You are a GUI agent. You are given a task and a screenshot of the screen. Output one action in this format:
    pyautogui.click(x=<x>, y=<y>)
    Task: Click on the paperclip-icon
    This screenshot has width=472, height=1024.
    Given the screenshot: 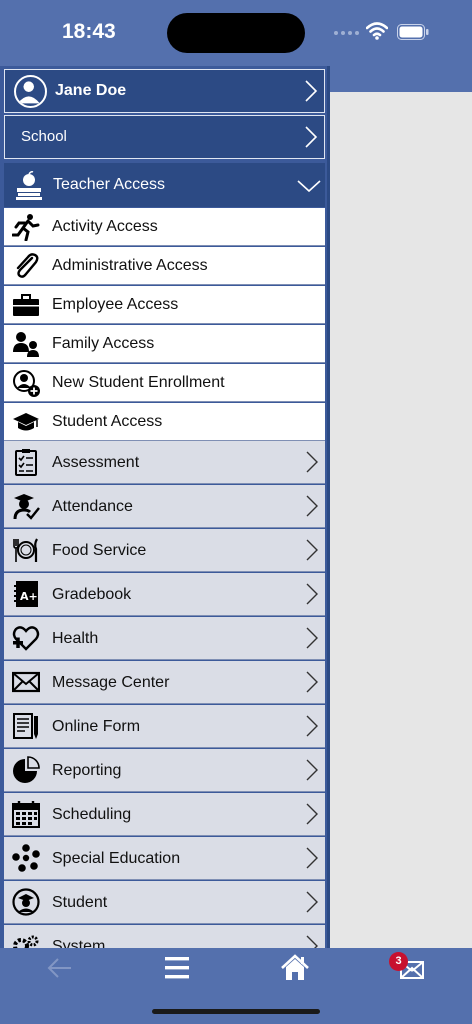 What is the action you would take?
    pyautogui.click(x=27, y=265)
    